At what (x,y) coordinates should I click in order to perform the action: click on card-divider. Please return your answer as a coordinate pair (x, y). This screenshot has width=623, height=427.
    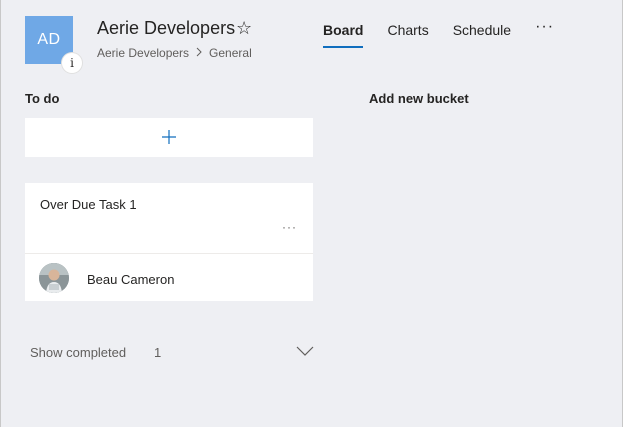
    Looking at the image, I should click on (169, 253).